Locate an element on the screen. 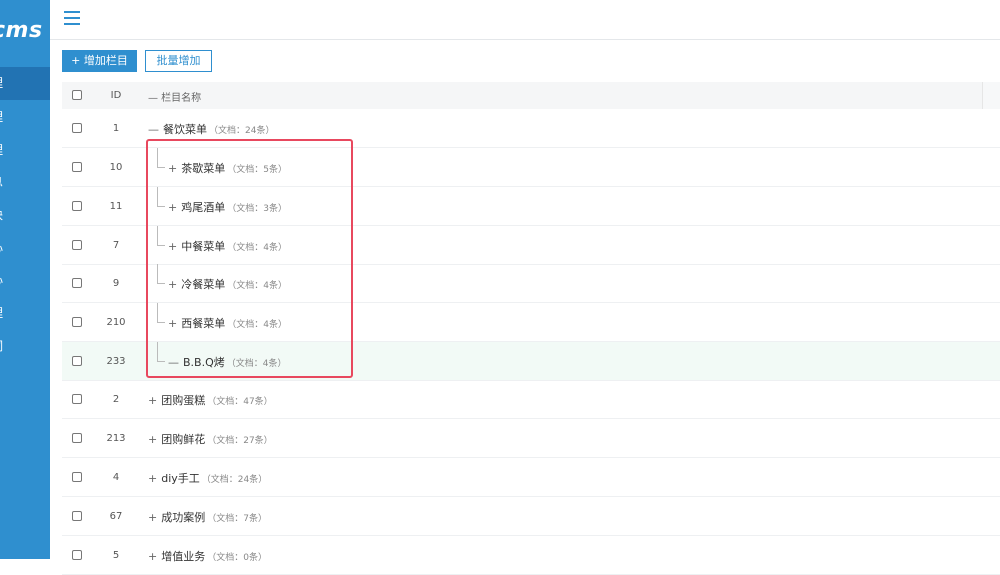 This screenshot has height=575, width=1000. sidebar-item-5: 块 is located at coordinates (25, 215).